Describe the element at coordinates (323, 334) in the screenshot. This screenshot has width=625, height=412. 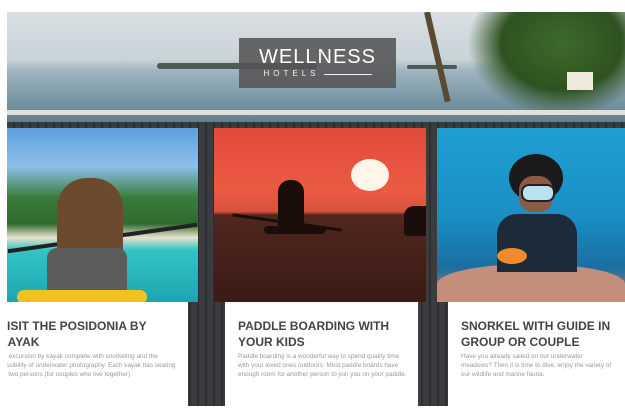
I see `card-title: PADDLE BOARDING WITH YOUR KIDS` at that location.